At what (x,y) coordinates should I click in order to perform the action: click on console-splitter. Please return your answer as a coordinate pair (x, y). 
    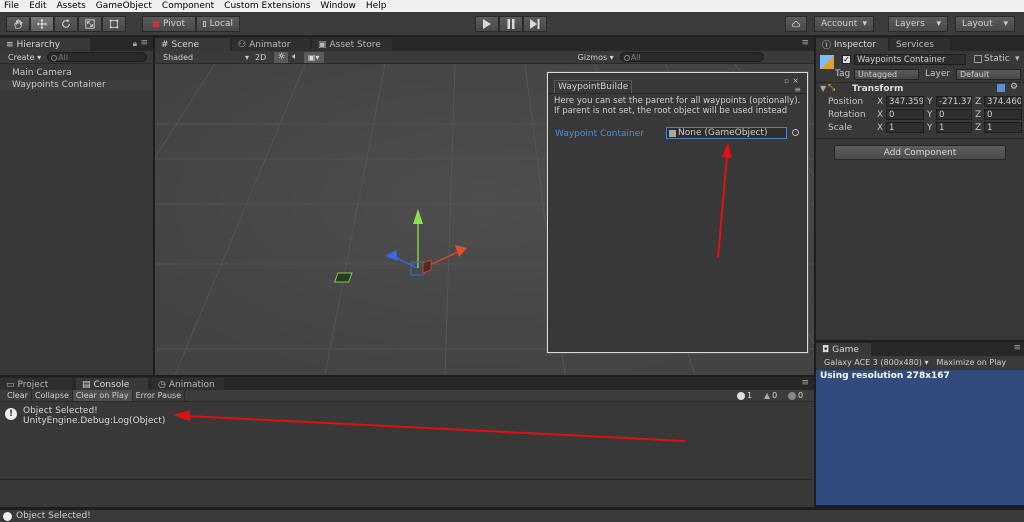
    Looking at the image, I should click on (407, 479).